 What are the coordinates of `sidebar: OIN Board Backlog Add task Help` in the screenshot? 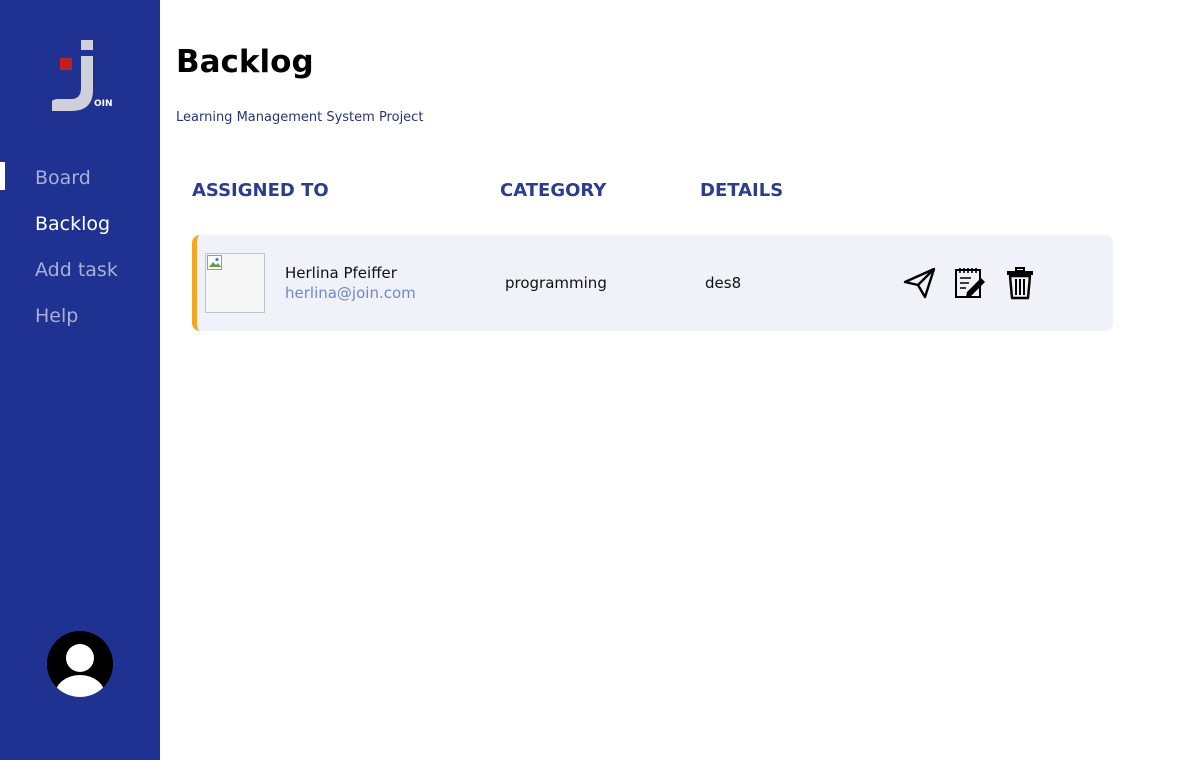 It's located at (80, 380).